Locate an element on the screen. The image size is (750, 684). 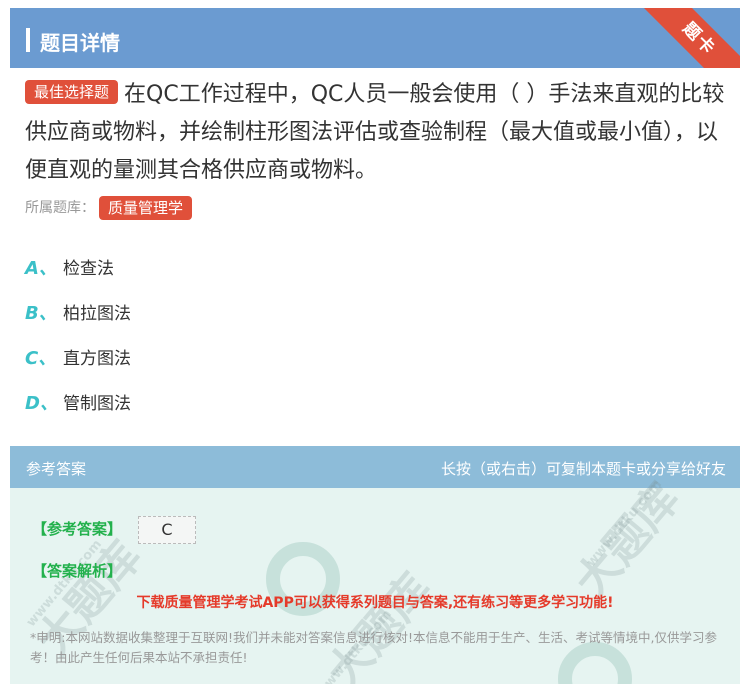
option-b: B、 柏拉图法 is located at coordinates (78, 311).